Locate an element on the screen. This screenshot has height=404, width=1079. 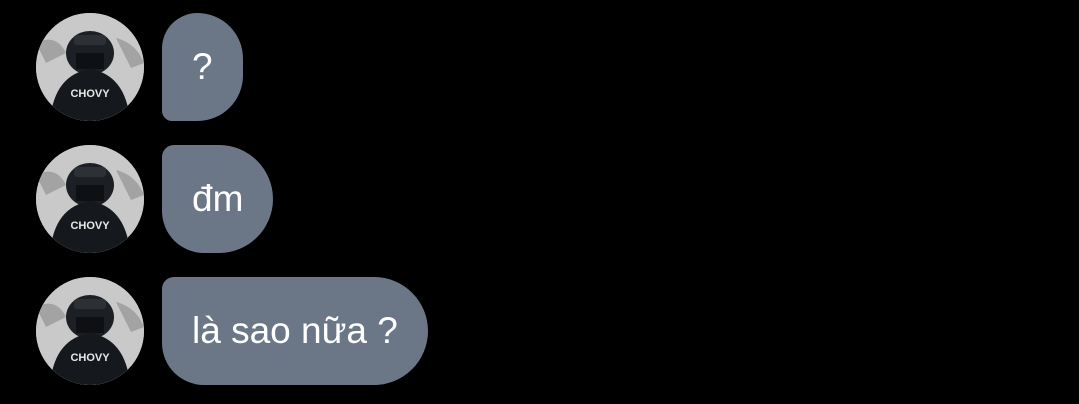
message-bubble: là sao nữa ? is located at coordinates (295, 331).